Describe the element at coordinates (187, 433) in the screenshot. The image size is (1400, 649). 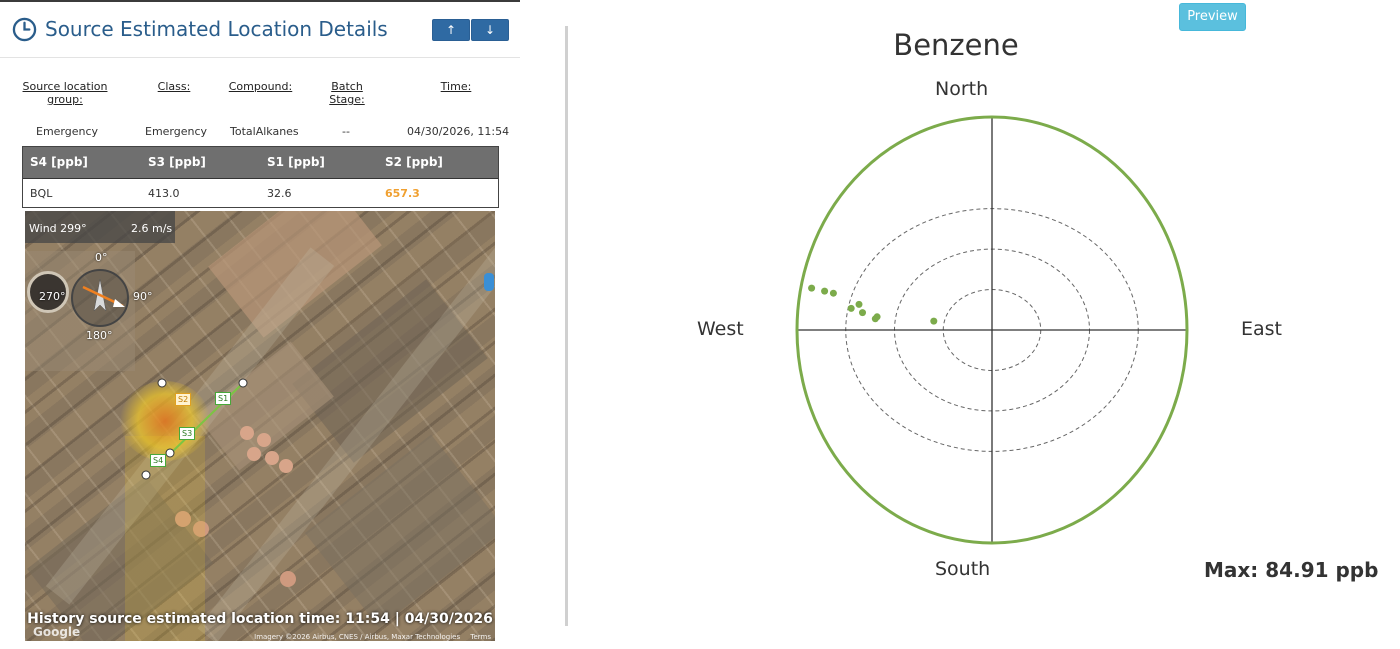
I see `sensor-tag-s3: S3` at that location.